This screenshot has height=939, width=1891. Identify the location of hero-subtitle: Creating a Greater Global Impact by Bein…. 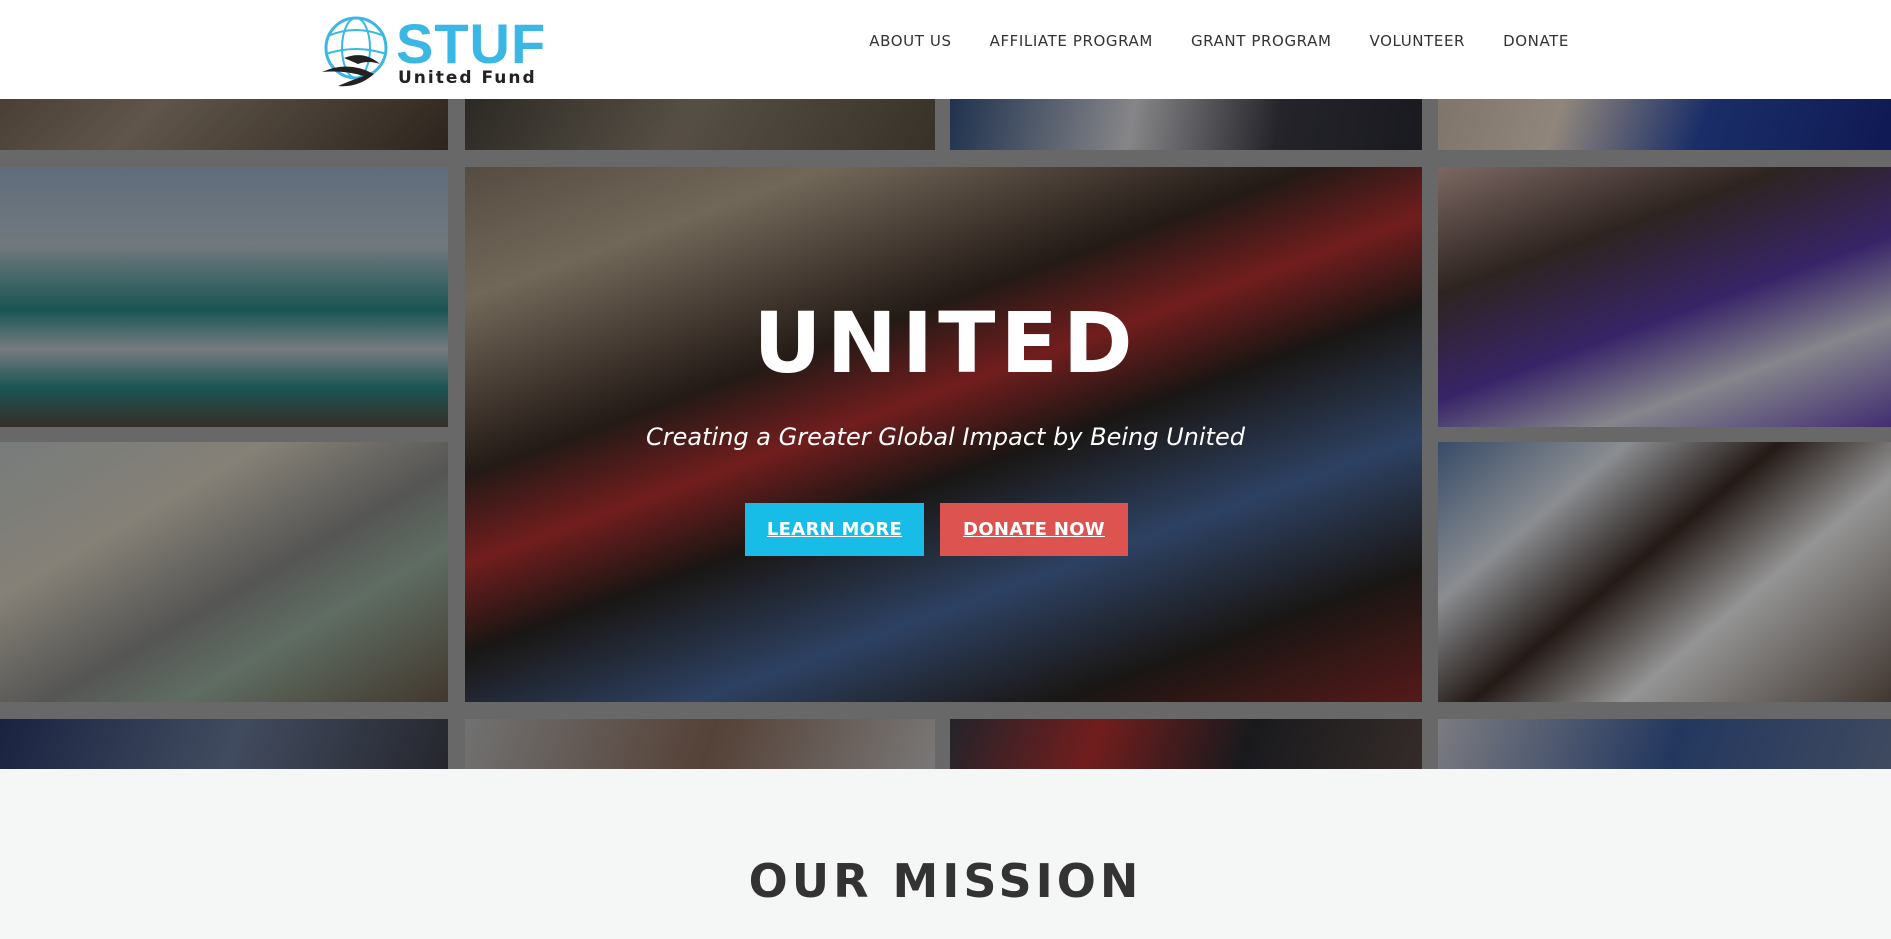
(945, 437).